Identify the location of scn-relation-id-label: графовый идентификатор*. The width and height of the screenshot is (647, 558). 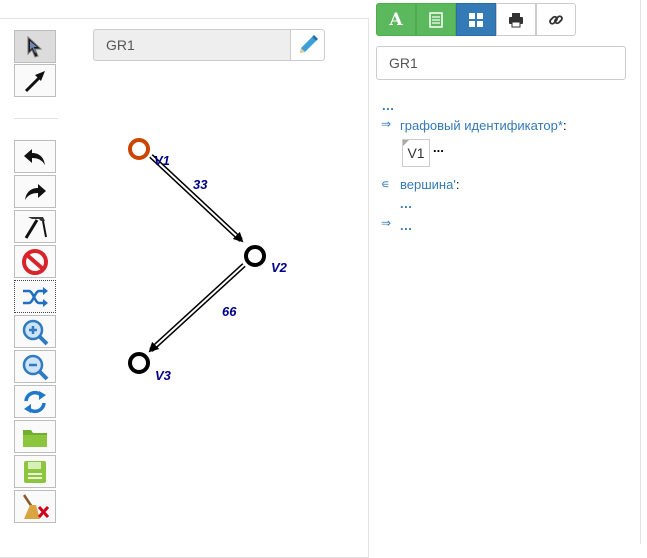
(481, 125).